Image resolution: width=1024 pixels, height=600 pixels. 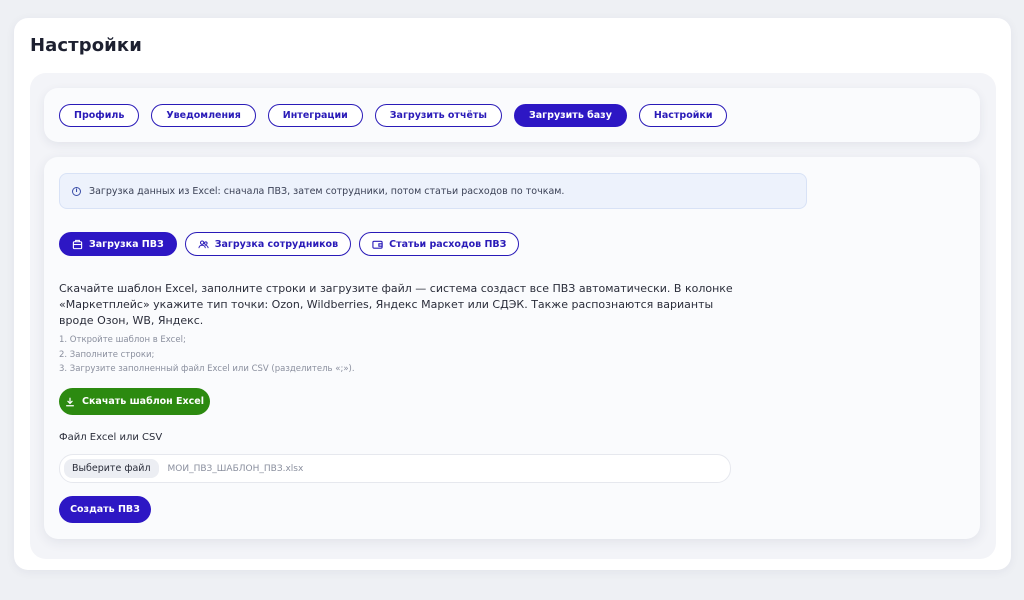 I want to click on subtab-label: Статьи расходов ПВЗ, so click(x=448, y=244).